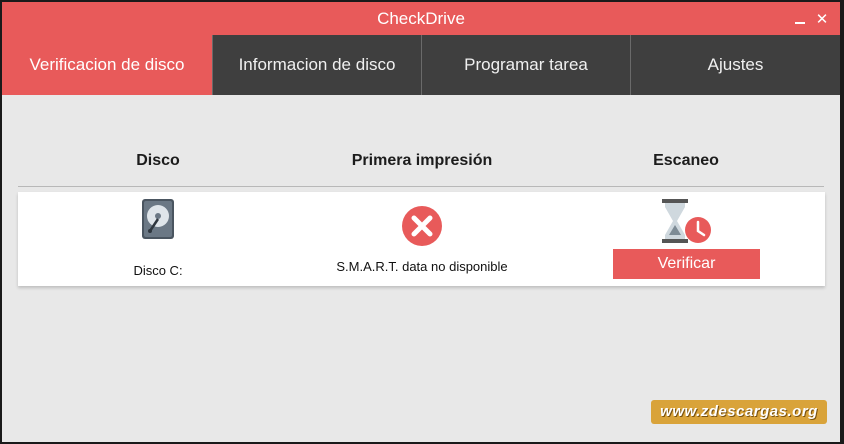 The height and width of the screenshot is (444, 844). I want to click on column-header-escaneo: Escaneo, so click(686, 160).